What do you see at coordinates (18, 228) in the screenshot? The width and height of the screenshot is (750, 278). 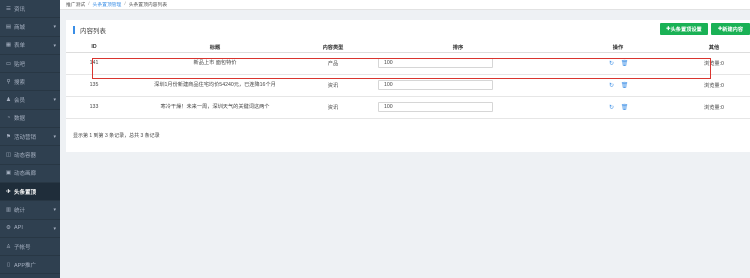 I see `sidebar-item-label: API` at bounding box center [18, 228].